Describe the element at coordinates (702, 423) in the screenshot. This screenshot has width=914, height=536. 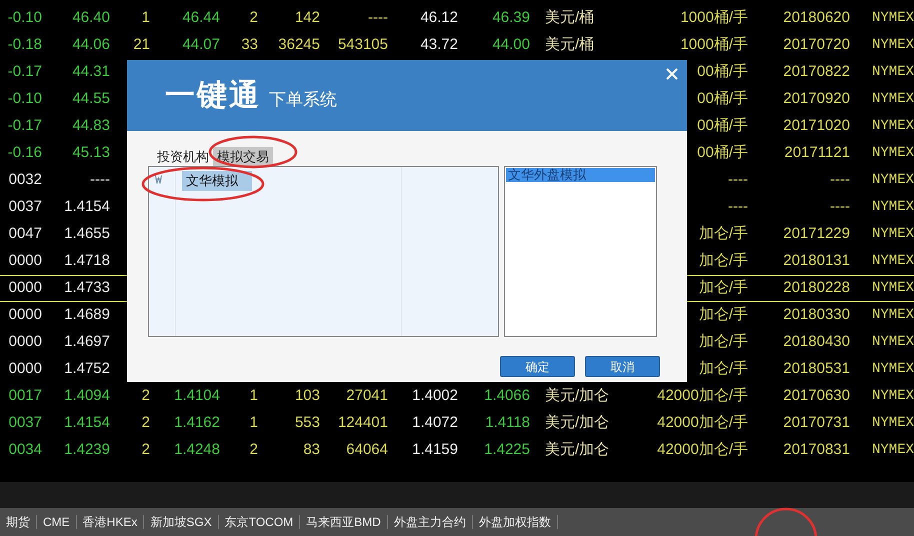
I see `table-cell-text: 42000加仑/手` at that location.